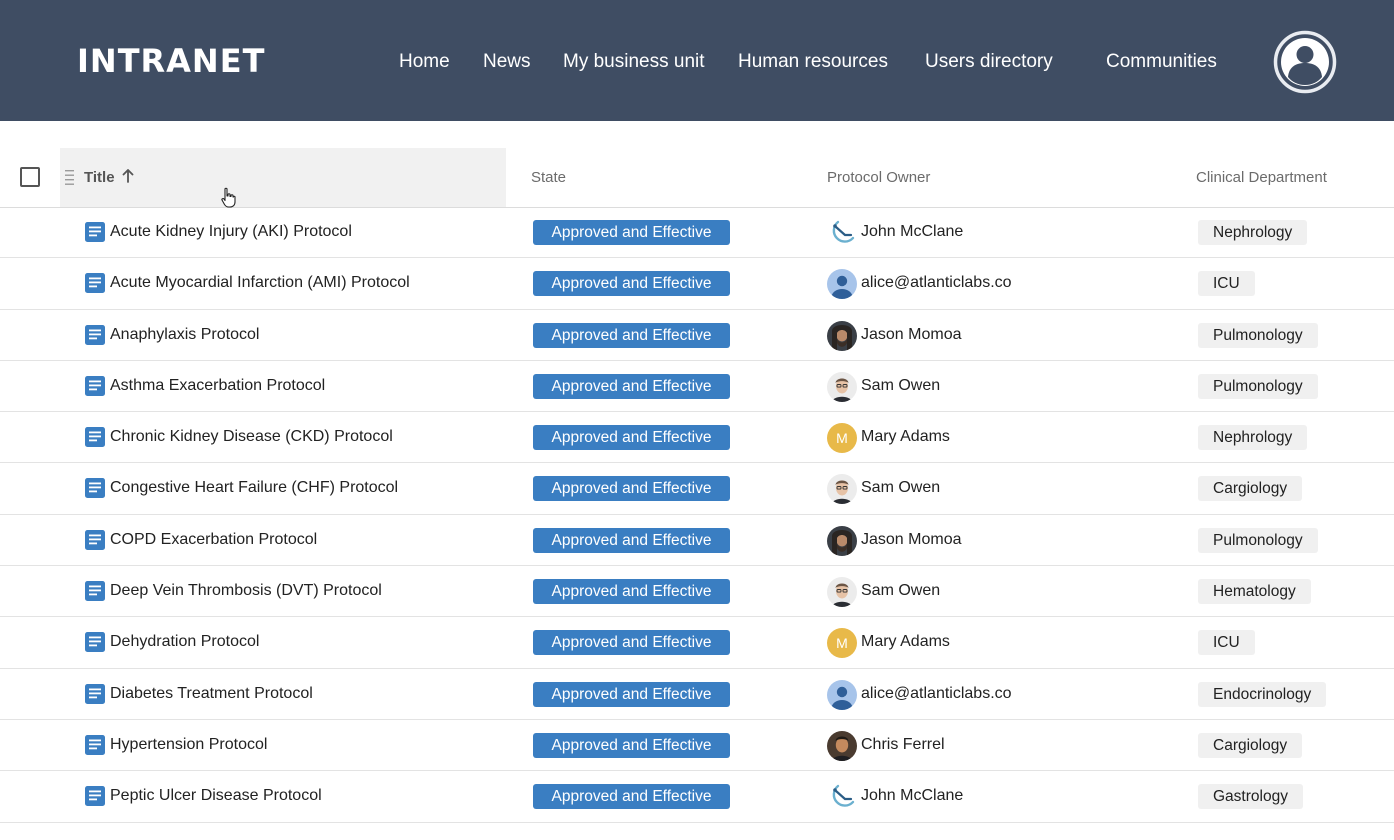  What do you see at coordinates (99, 177) in the screenshot?
I see `column-header-title: Title` at bounding box center [99, 177].